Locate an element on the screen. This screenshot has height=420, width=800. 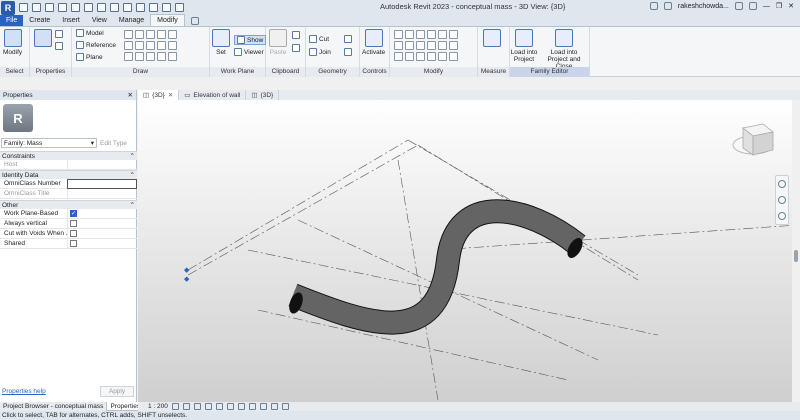
scale-icon is located at coordinates (409, 56).